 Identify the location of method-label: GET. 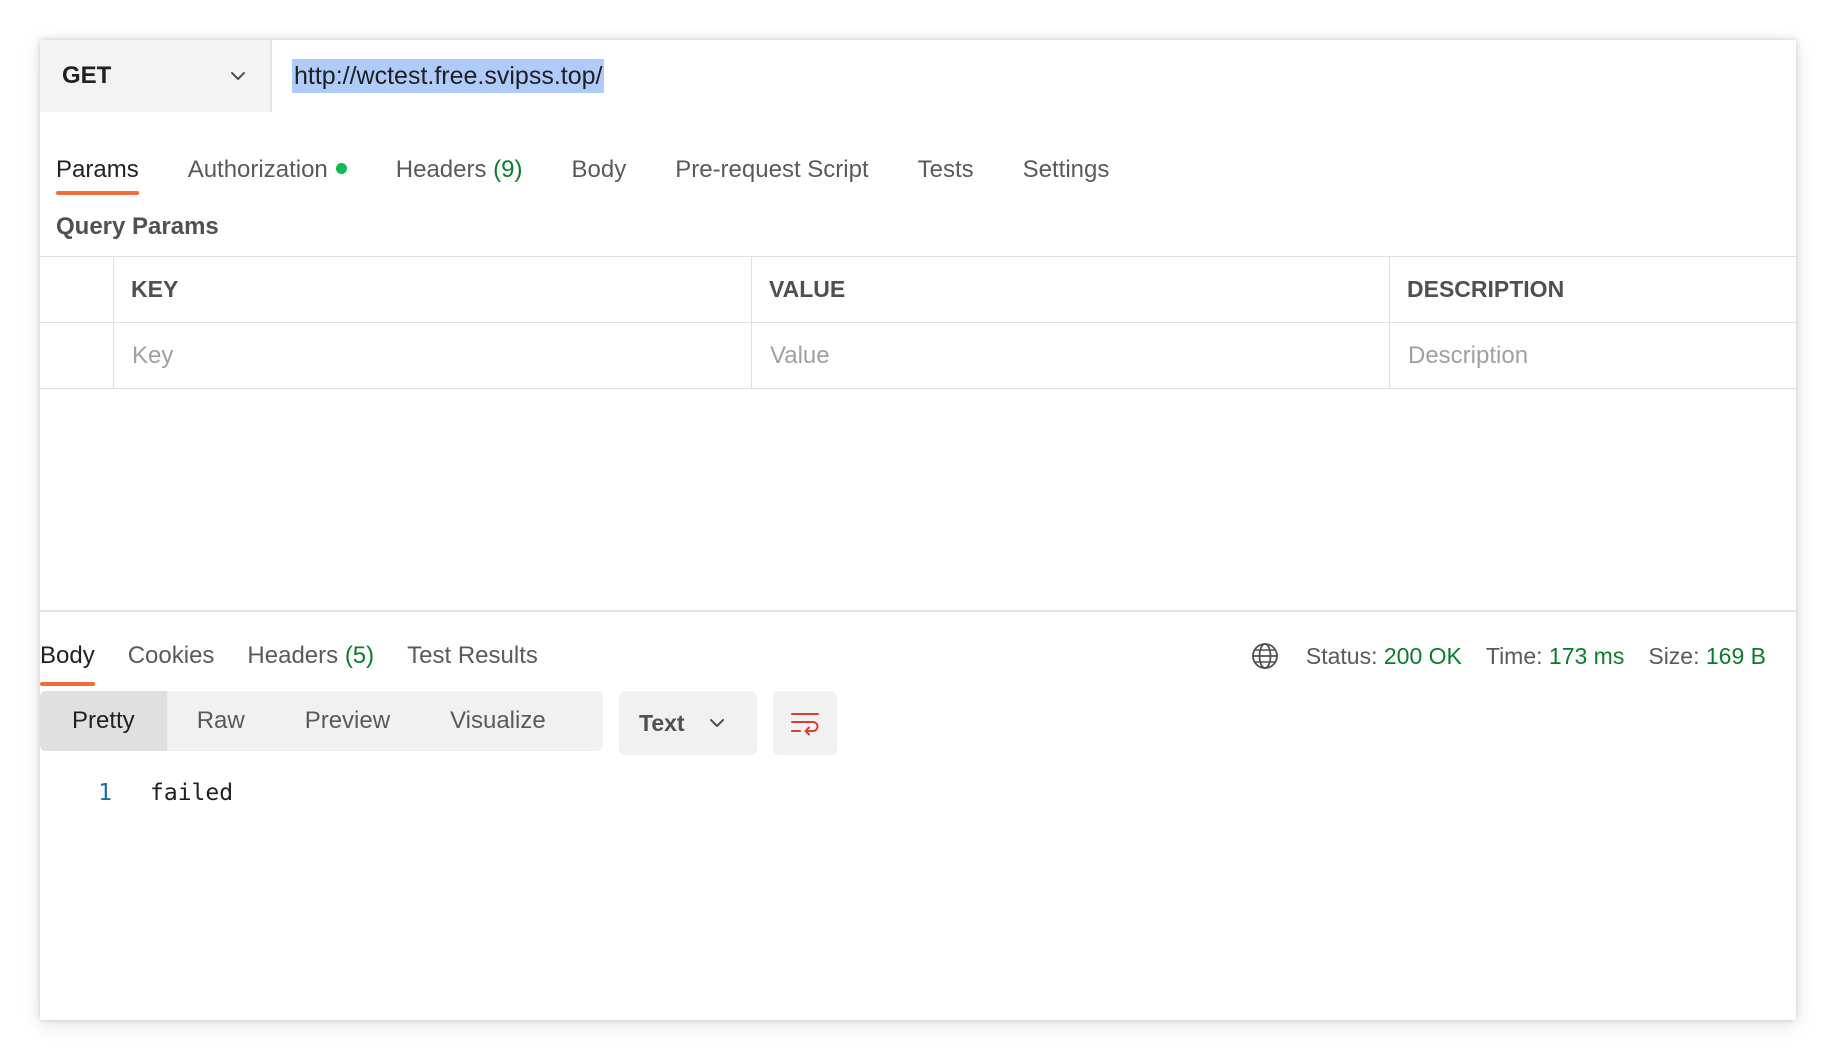
(87, 75).